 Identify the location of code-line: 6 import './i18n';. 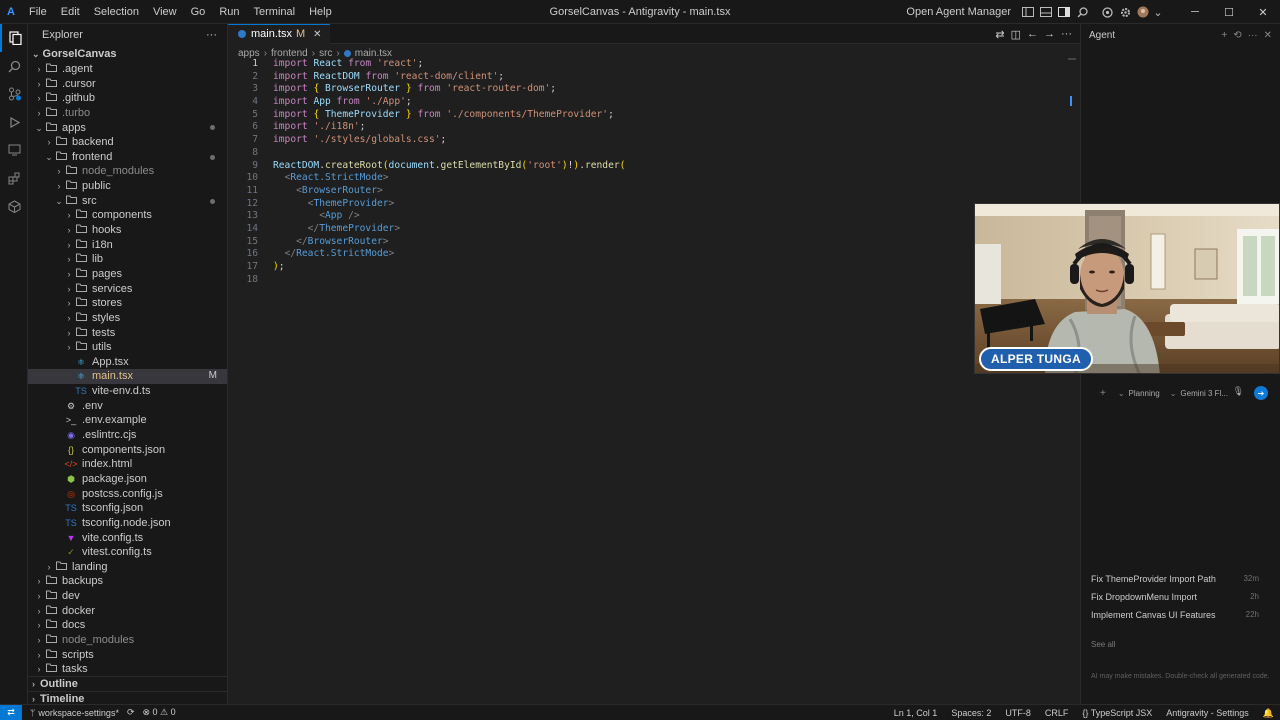
(654, 127).